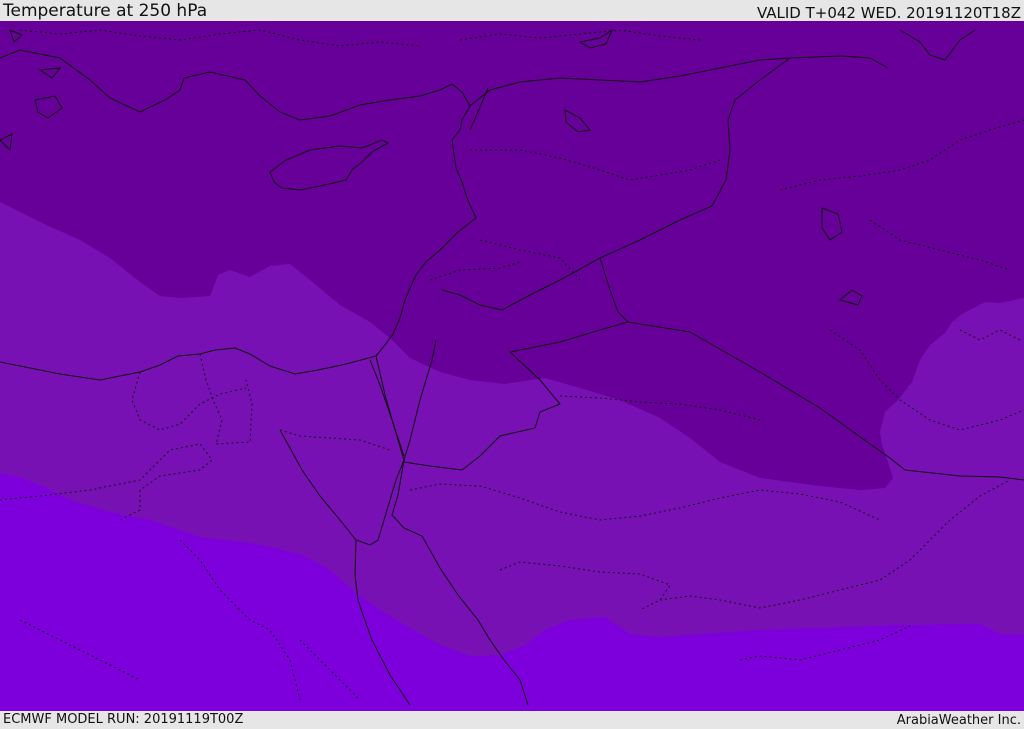 The width and height of the screenshot is (1024, 729). What do you see at coordinates (105, 11) in the screenshot?
I see `map-title: Temperature at 250 hPa` at bounding box center [105, 11].